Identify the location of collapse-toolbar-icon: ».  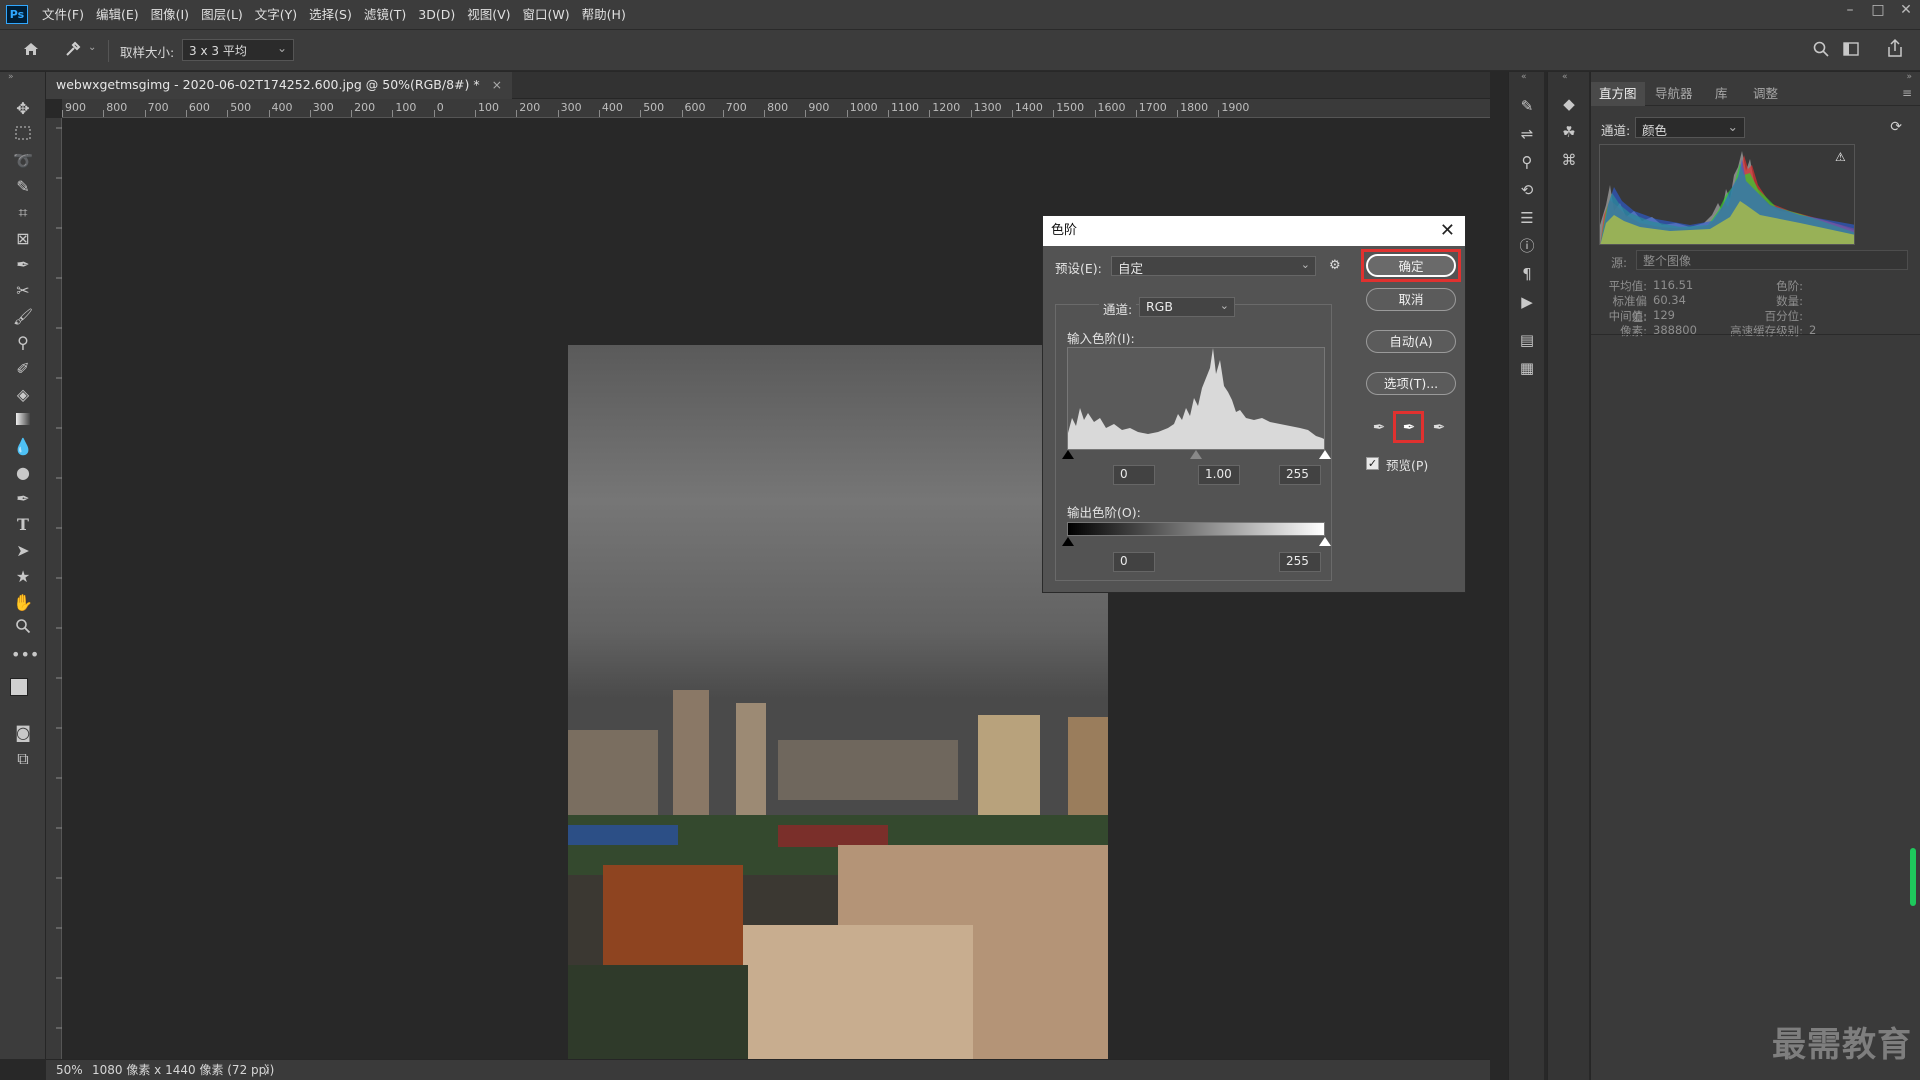
(11, 77).